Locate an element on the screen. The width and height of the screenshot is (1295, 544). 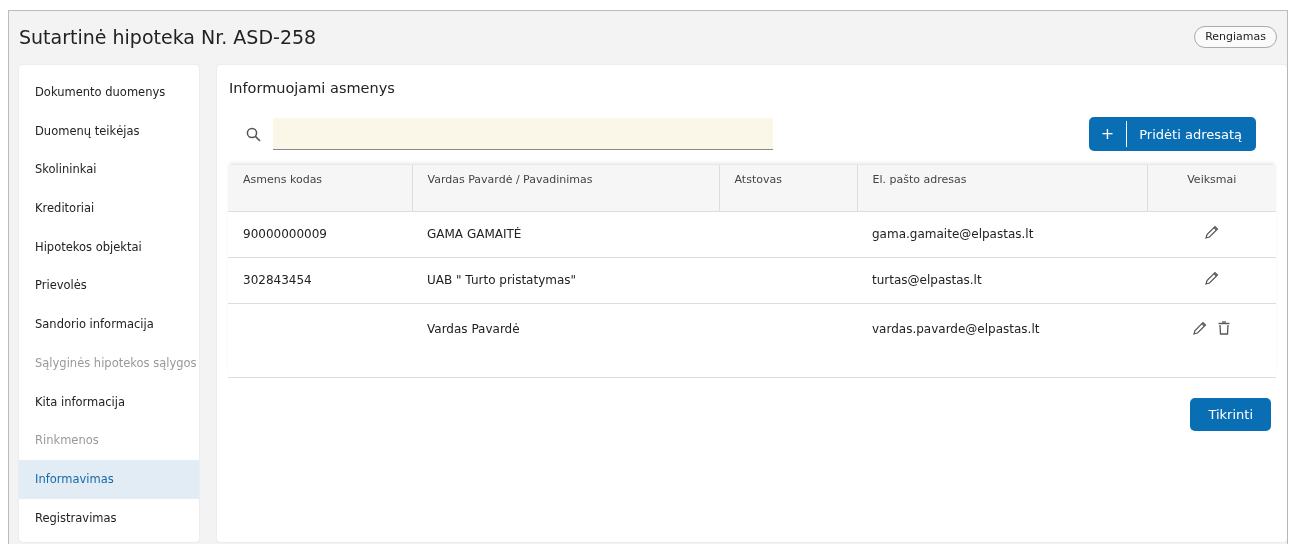
sidebar-item: Prievolės is located at coordinates (109, 286).